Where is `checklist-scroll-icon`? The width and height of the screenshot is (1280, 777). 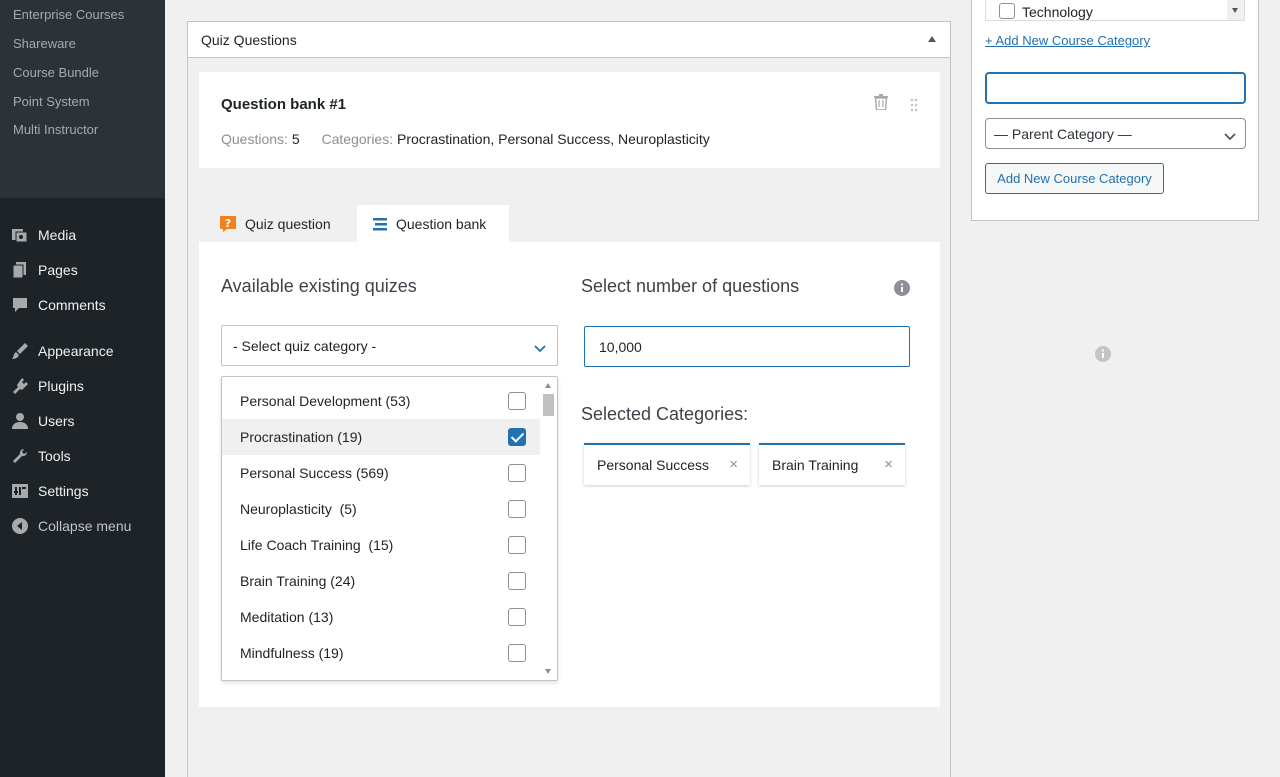
checklist-scroll-icon is located at coordinates (1235, 10).